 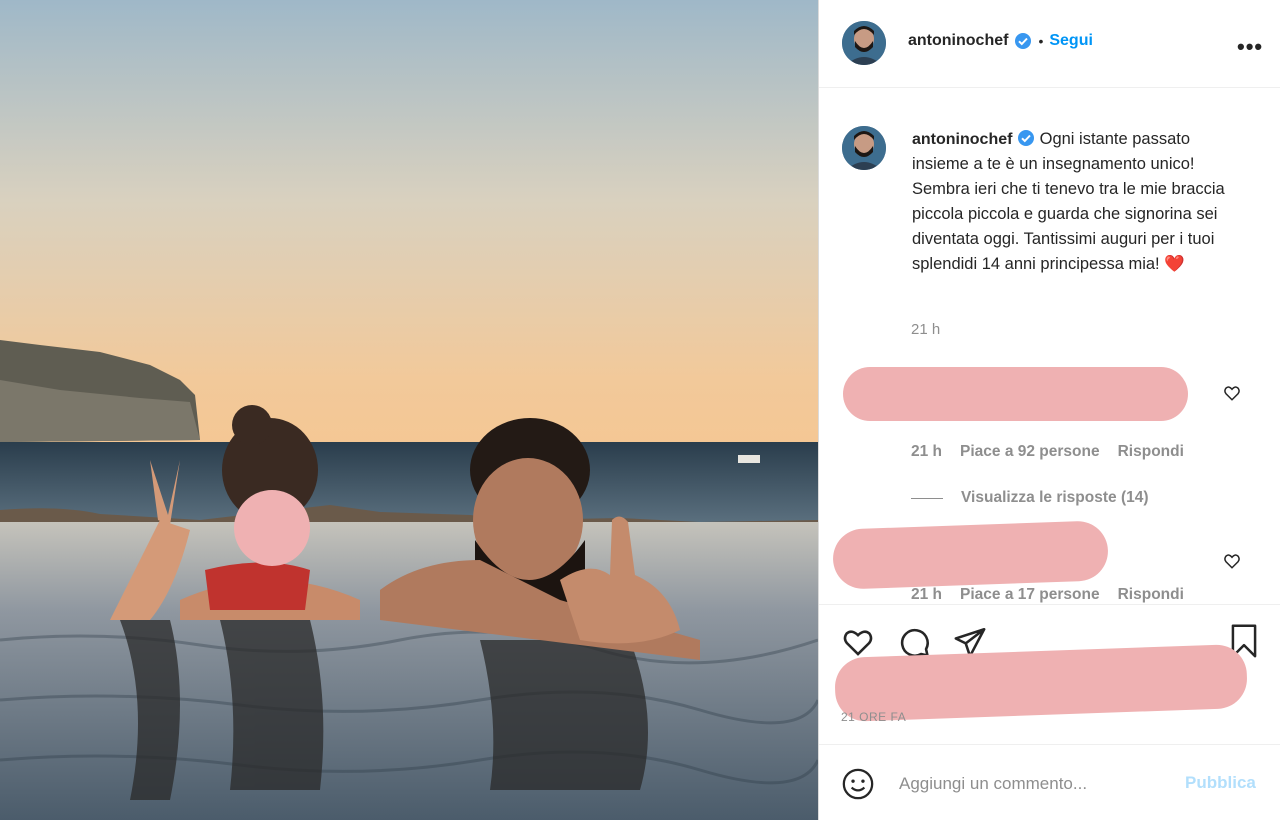 What do you see at coordinates (926, 329) in the screenshot?
I see `caption-time: 21 h` at bounding box center [926, 329].